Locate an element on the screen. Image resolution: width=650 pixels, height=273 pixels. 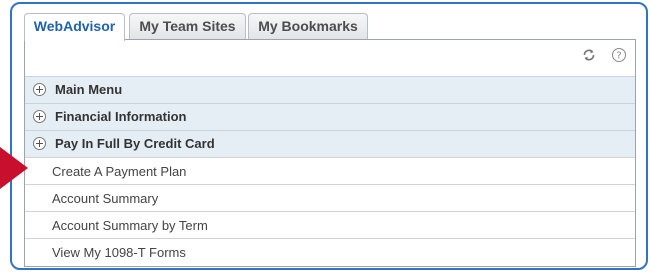
link-account-summary: Account Summary is located at coordinates (330, 197).